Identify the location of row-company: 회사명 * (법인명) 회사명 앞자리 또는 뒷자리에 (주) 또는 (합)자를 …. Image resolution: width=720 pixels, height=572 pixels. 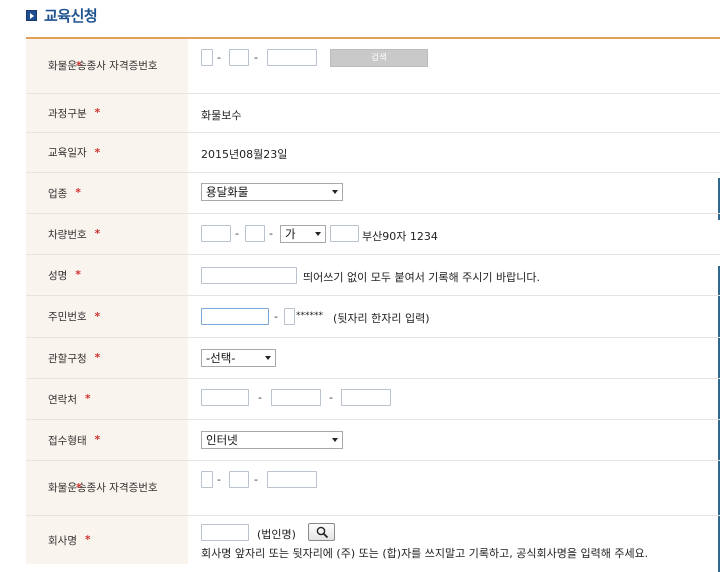
(373, 540).